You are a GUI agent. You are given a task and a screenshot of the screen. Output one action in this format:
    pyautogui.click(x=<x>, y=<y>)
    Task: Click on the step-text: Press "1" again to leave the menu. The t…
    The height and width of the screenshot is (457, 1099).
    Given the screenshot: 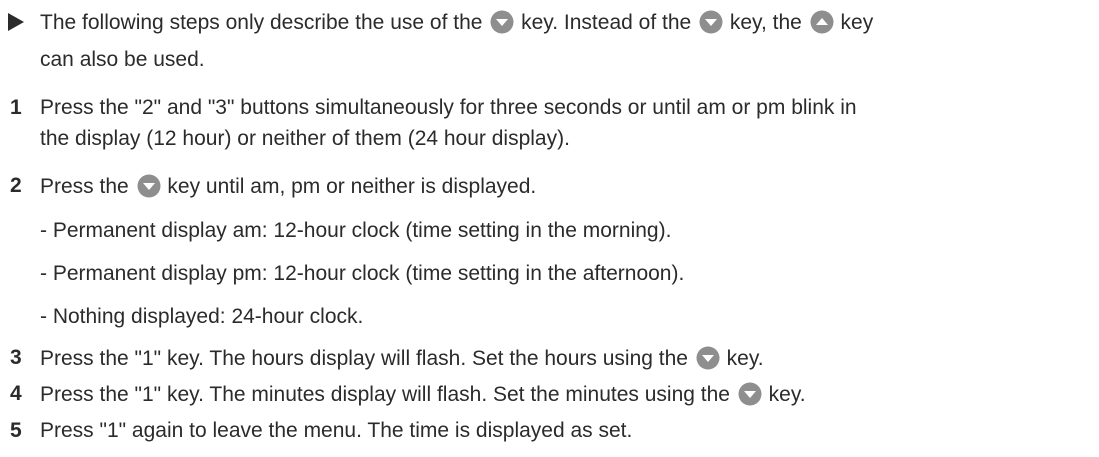 What is the action you would take?
    pyautogui.click(x=336, y=430)
    